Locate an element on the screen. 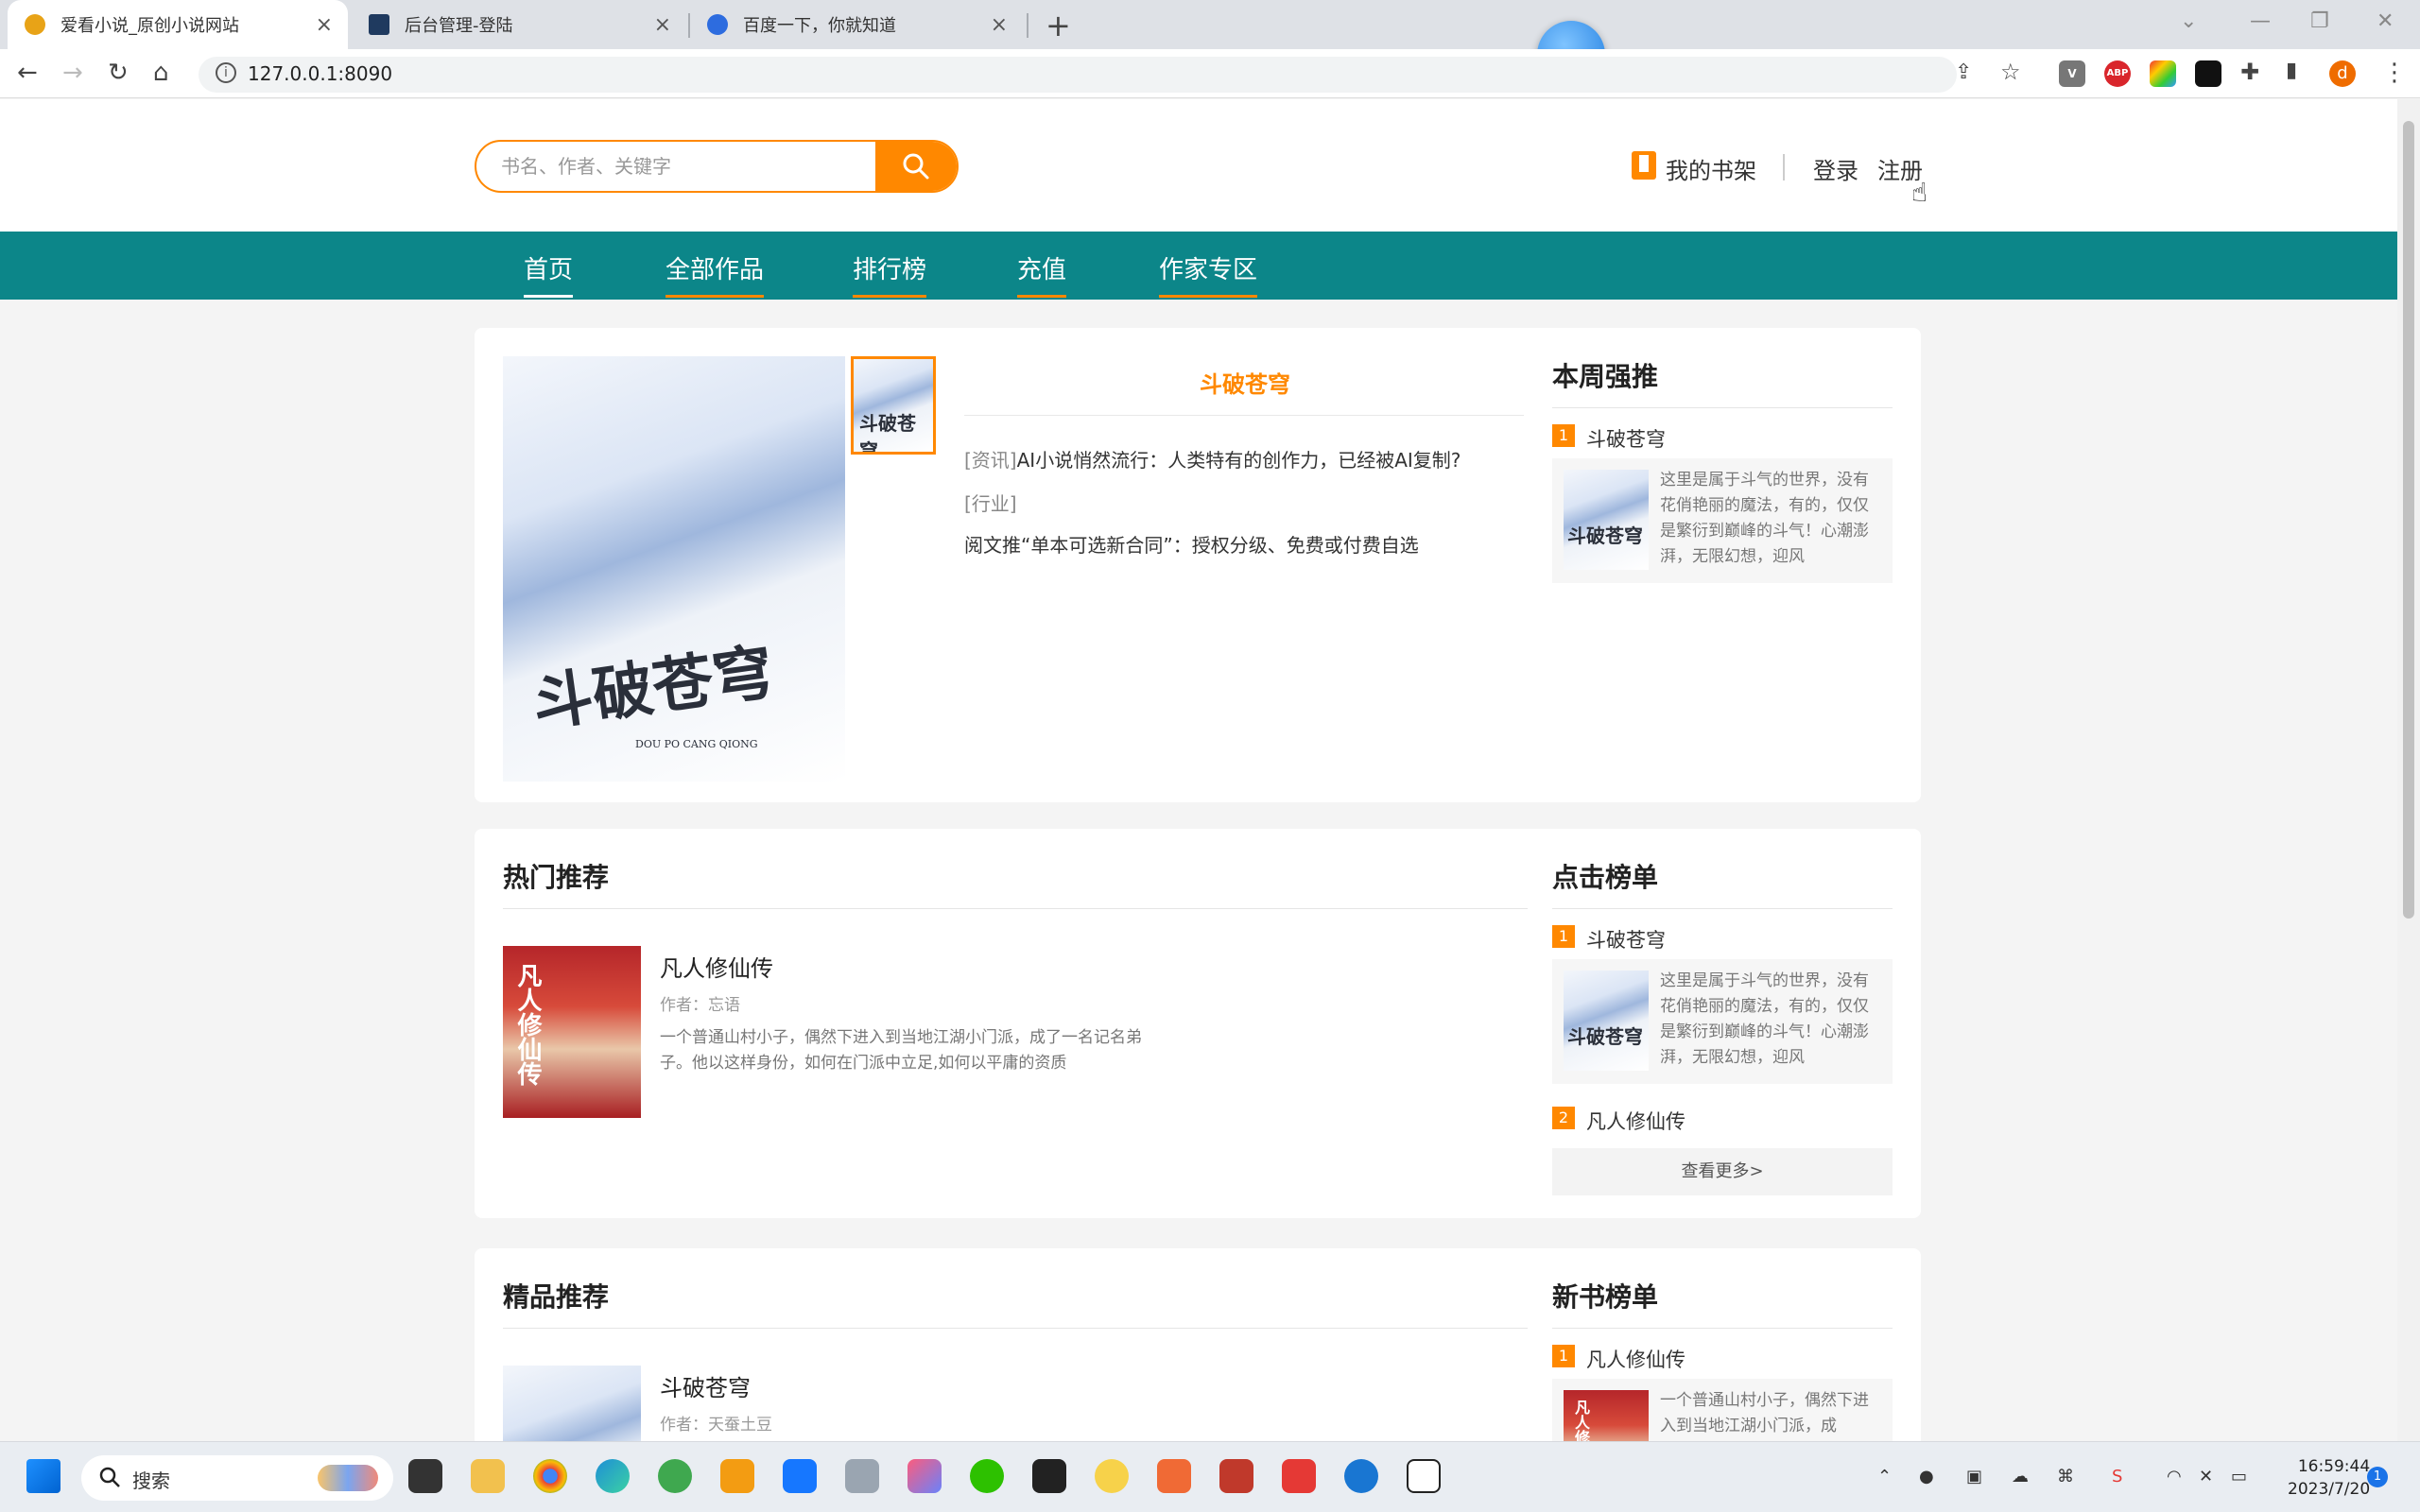 Image resolution: width=2420 pixels, height=1512 pixels. clock-date: 2023/7/20 is located at coordinates (2329, 1489).